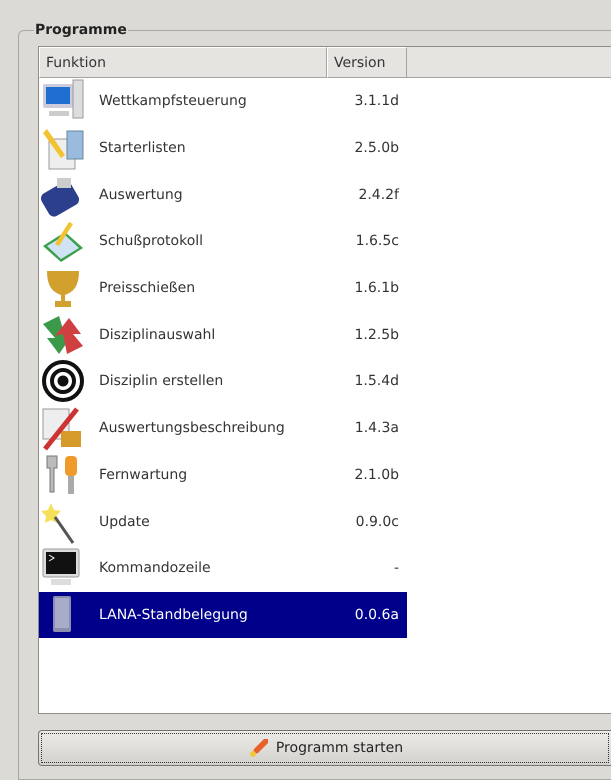  I want to click on version-text: 2.1.0b, so click(376, 474).